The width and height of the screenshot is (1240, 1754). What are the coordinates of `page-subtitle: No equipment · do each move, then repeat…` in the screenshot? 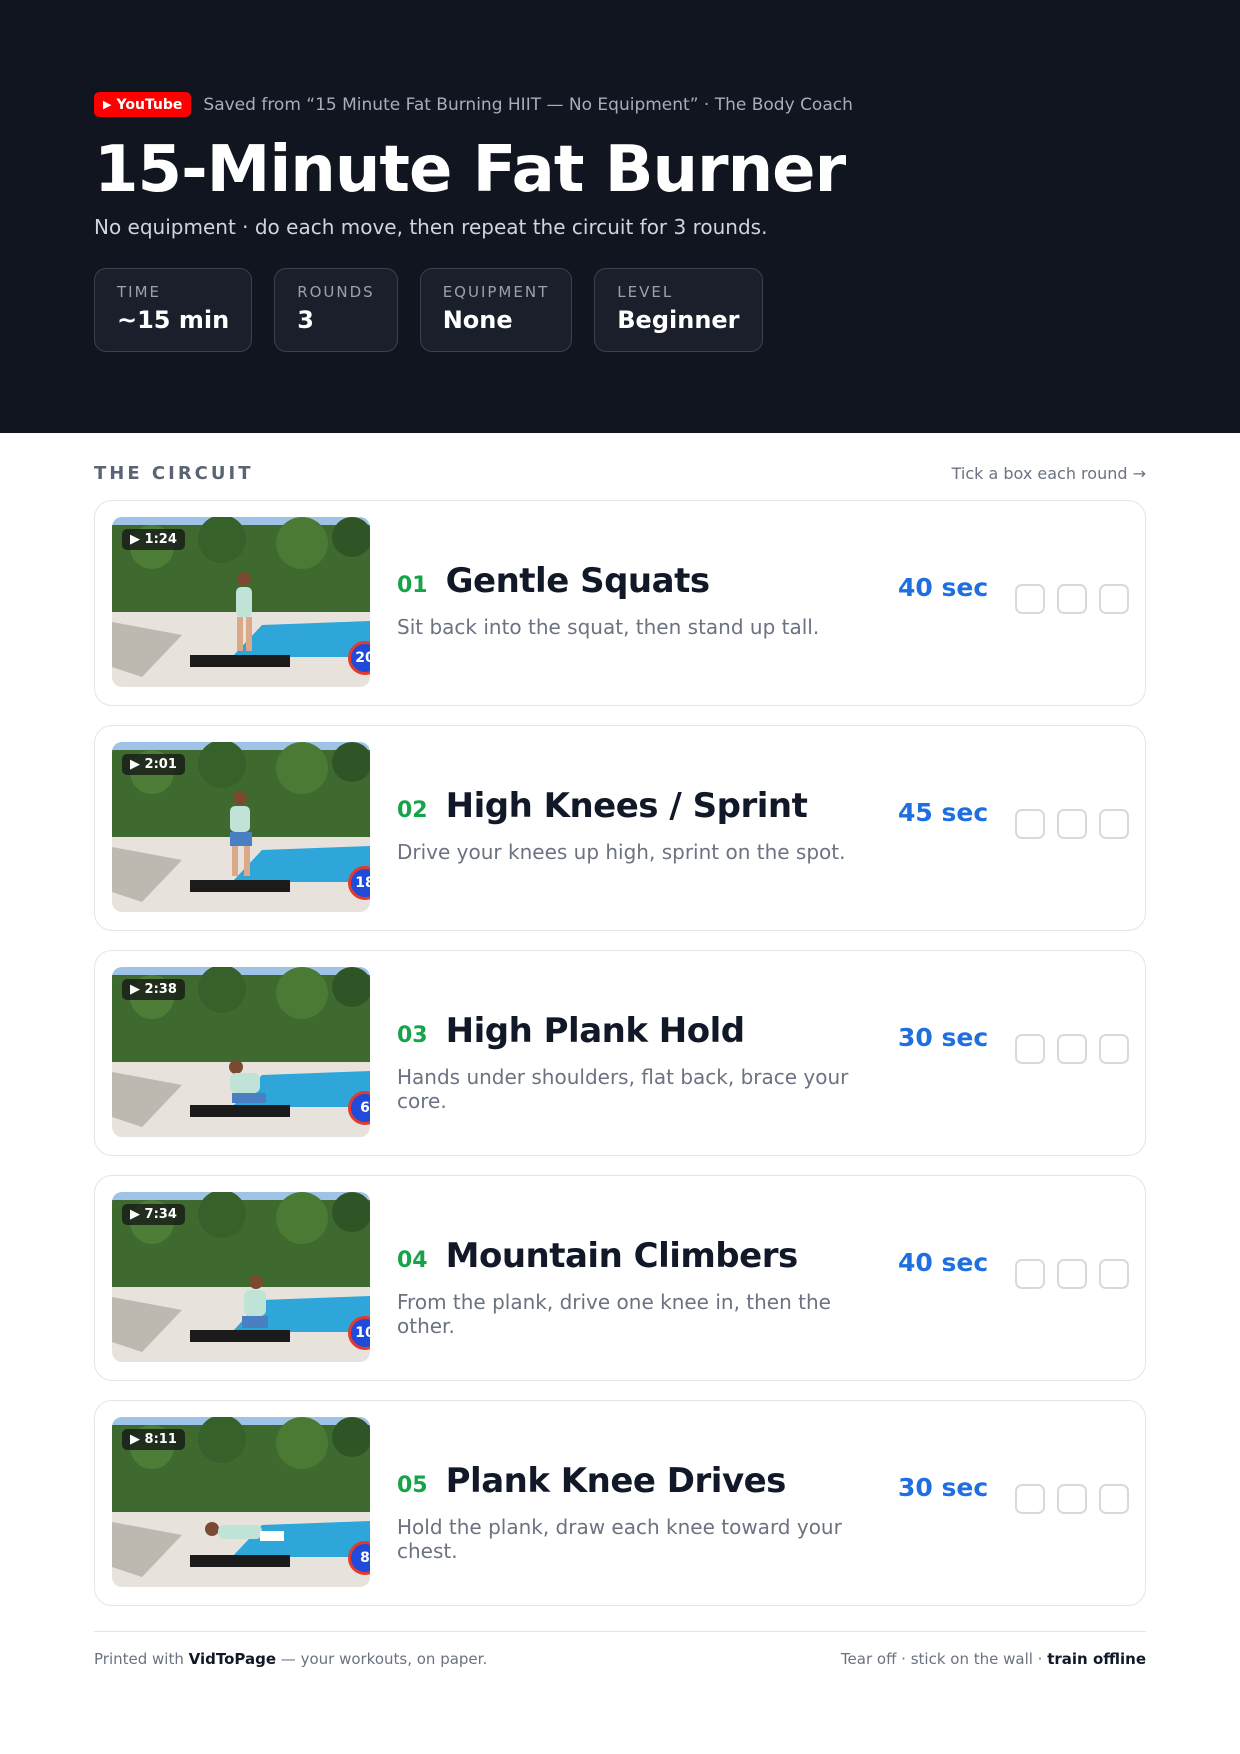 It's located at (431, 227).